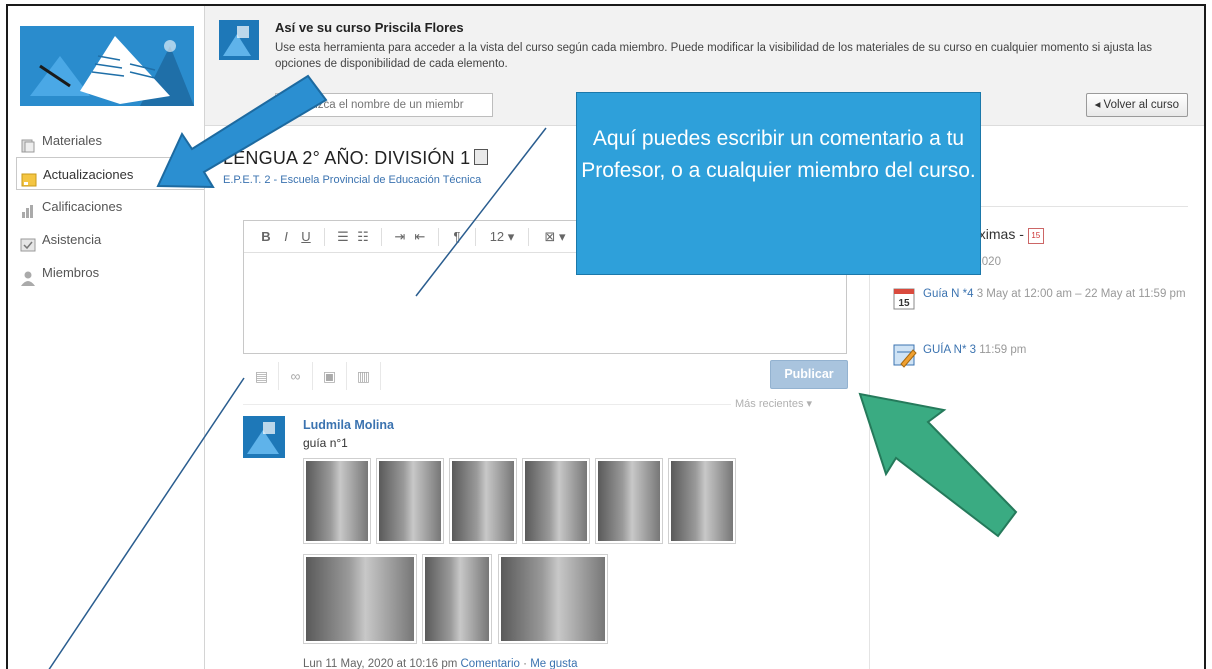  I want to click on event-time: 11:59 pm, so click(1003, 350).